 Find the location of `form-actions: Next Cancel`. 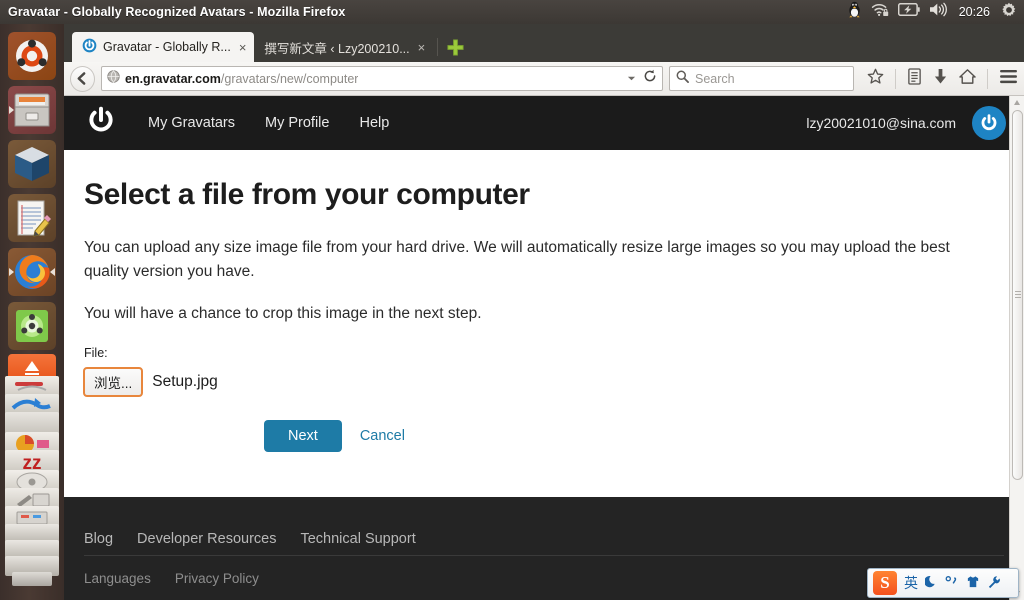

form-actions: Next Cancel is located at coordinates (634, 436).